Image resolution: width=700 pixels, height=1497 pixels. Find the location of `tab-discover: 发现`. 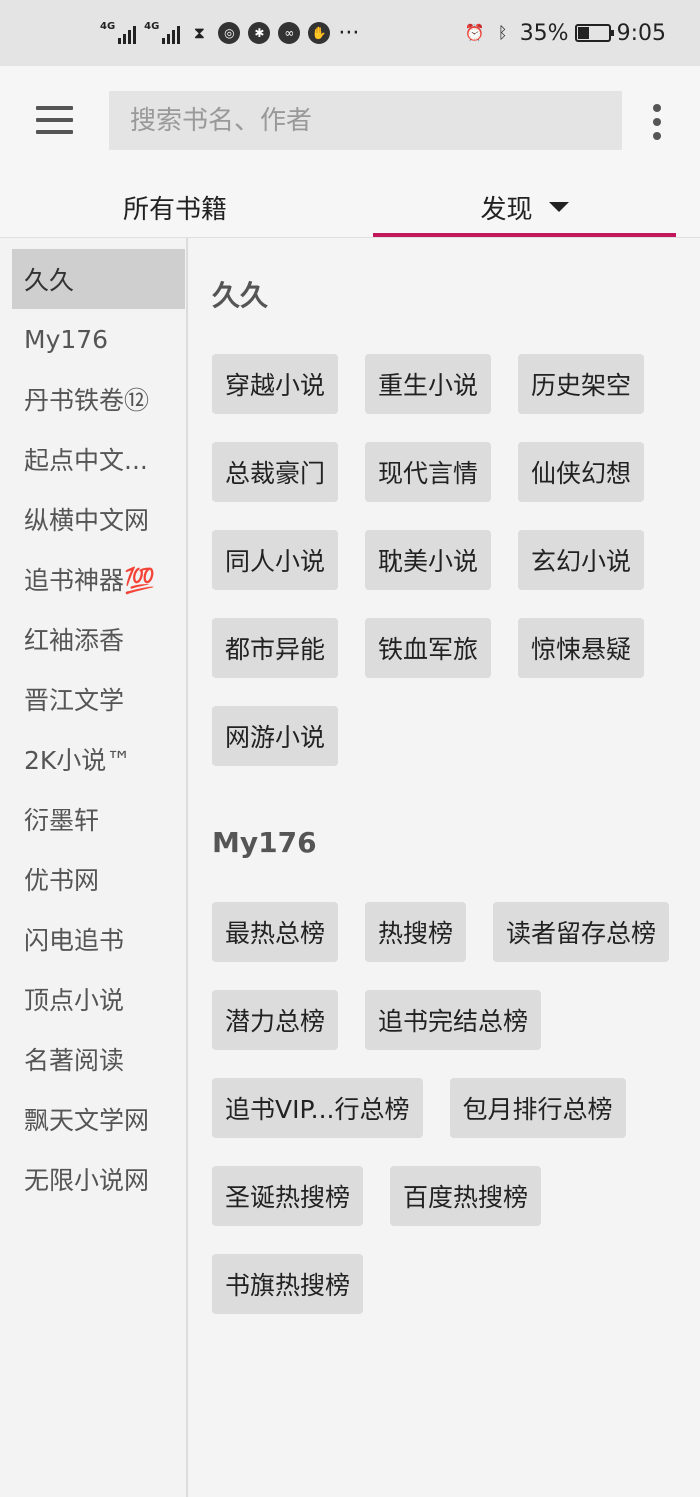

tab-discover: 发现 is located at coordinates (524, 207).